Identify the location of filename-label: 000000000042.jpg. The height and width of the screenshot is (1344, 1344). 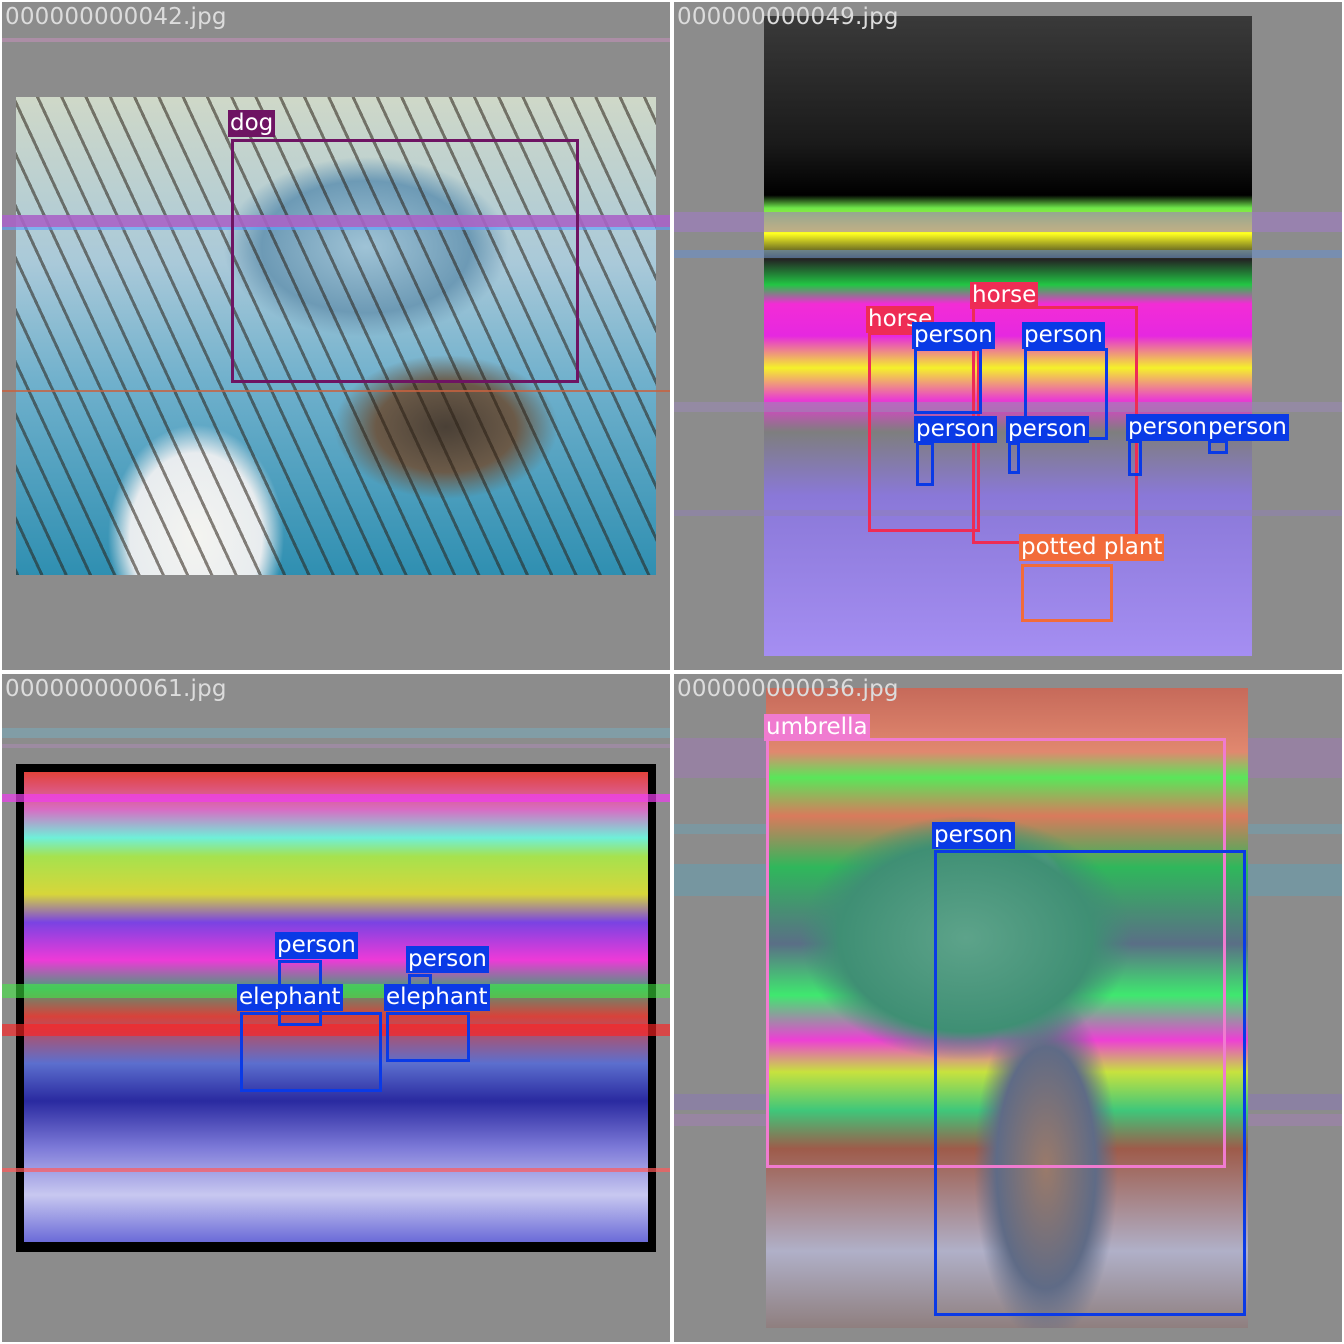
(116, 17).